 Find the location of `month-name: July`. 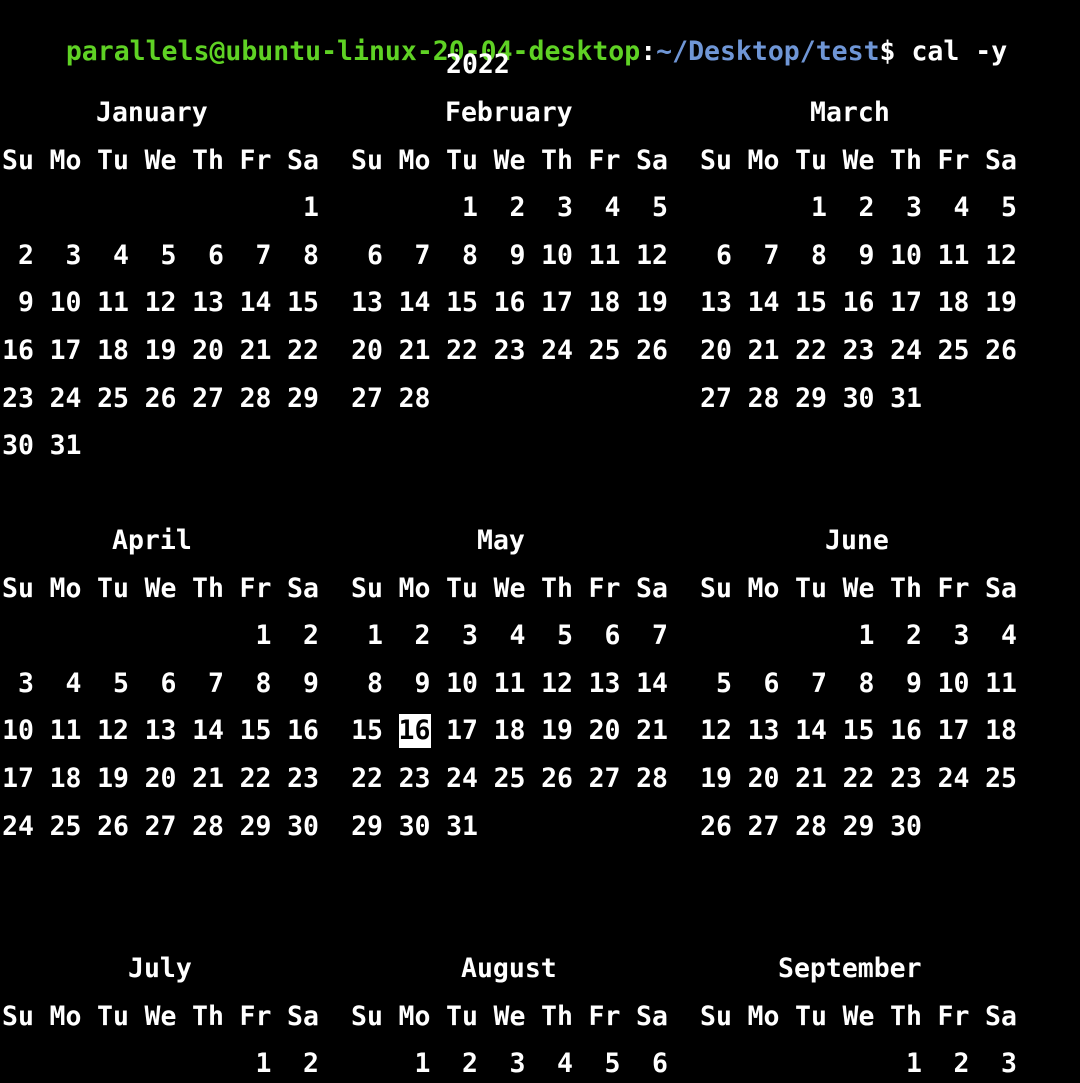

month-name: July is located at coordinates (160, 968).